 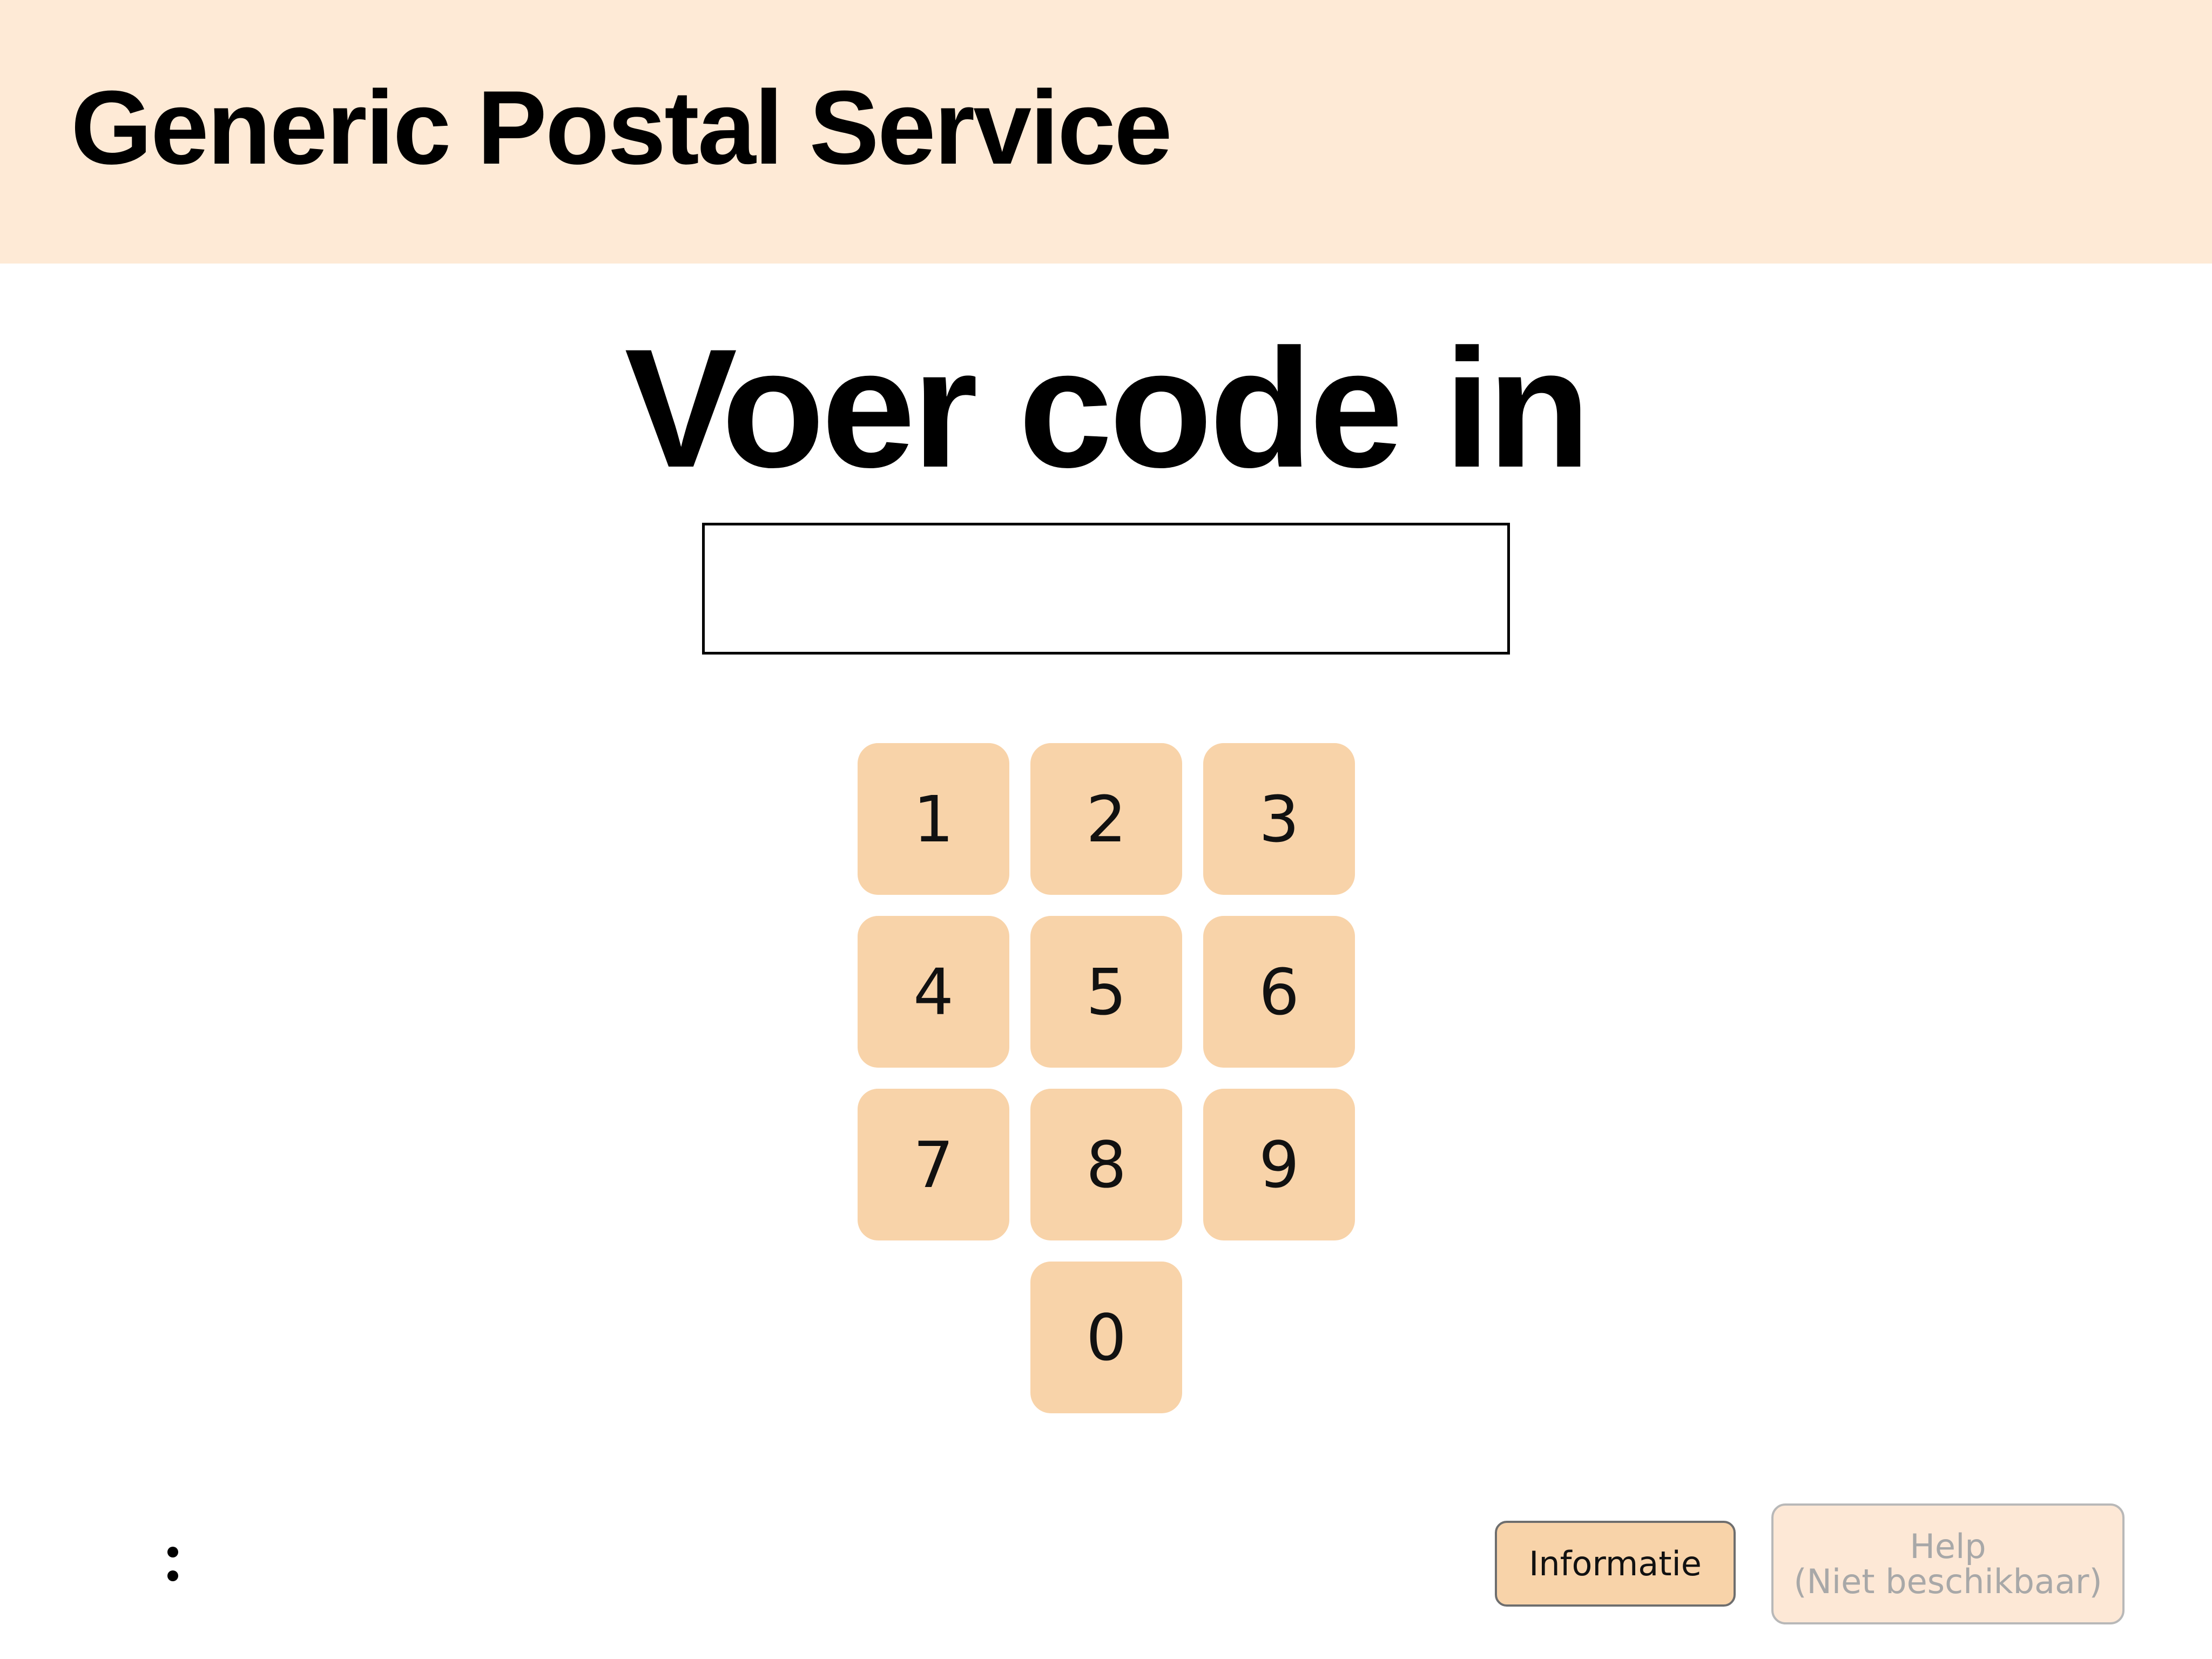 What do you see at coordinates (1106, 819) in the screenshot?
I see `keypad-key-2: 2` at bounding box center [1106, 819].